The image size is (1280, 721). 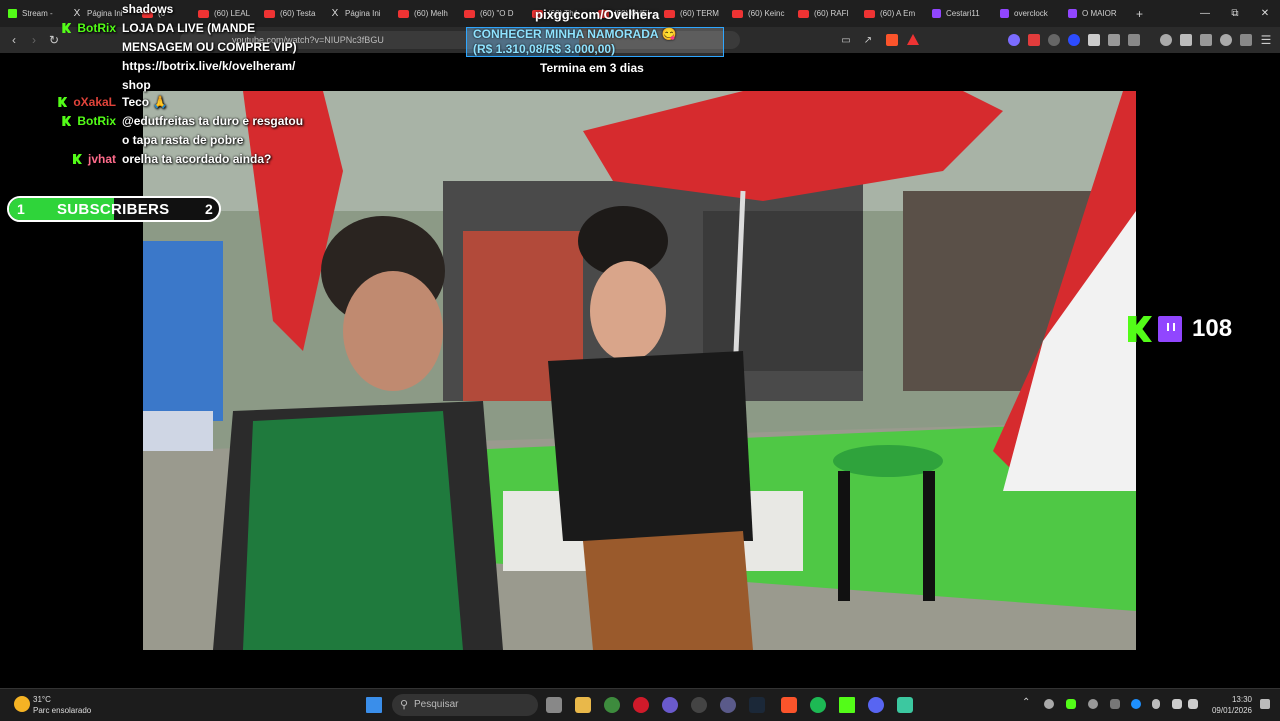 What do you see at coordinates (34, 40) in the screenshot?
I see `forward-icon: ›` at bounding box center [34, 40].